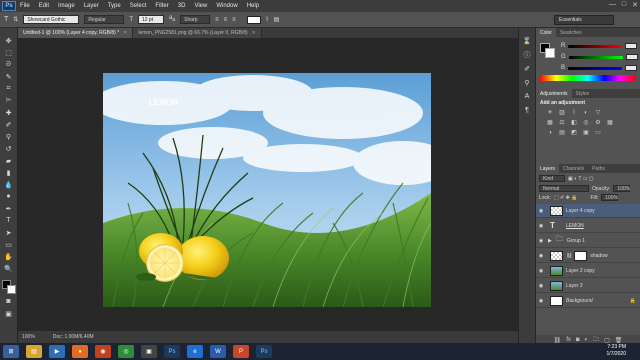 This screenshot has height=360, width=640. Describe the element at coordinates (562, 112) in the screenshot. I see `levels-icon: ▥` at that location.